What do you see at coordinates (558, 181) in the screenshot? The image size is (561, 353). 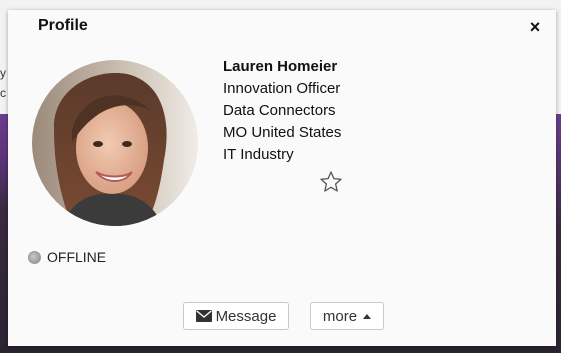 I see `background-page-right` at bounding box center [558, 181].